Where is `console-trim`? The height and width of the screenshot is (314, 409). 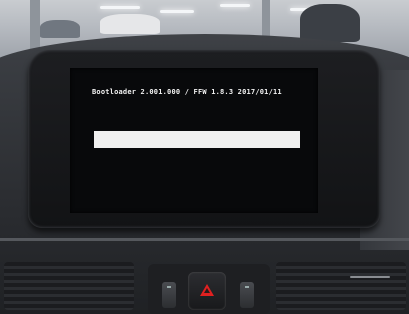 console-trim is located at coordinates (204, 239).